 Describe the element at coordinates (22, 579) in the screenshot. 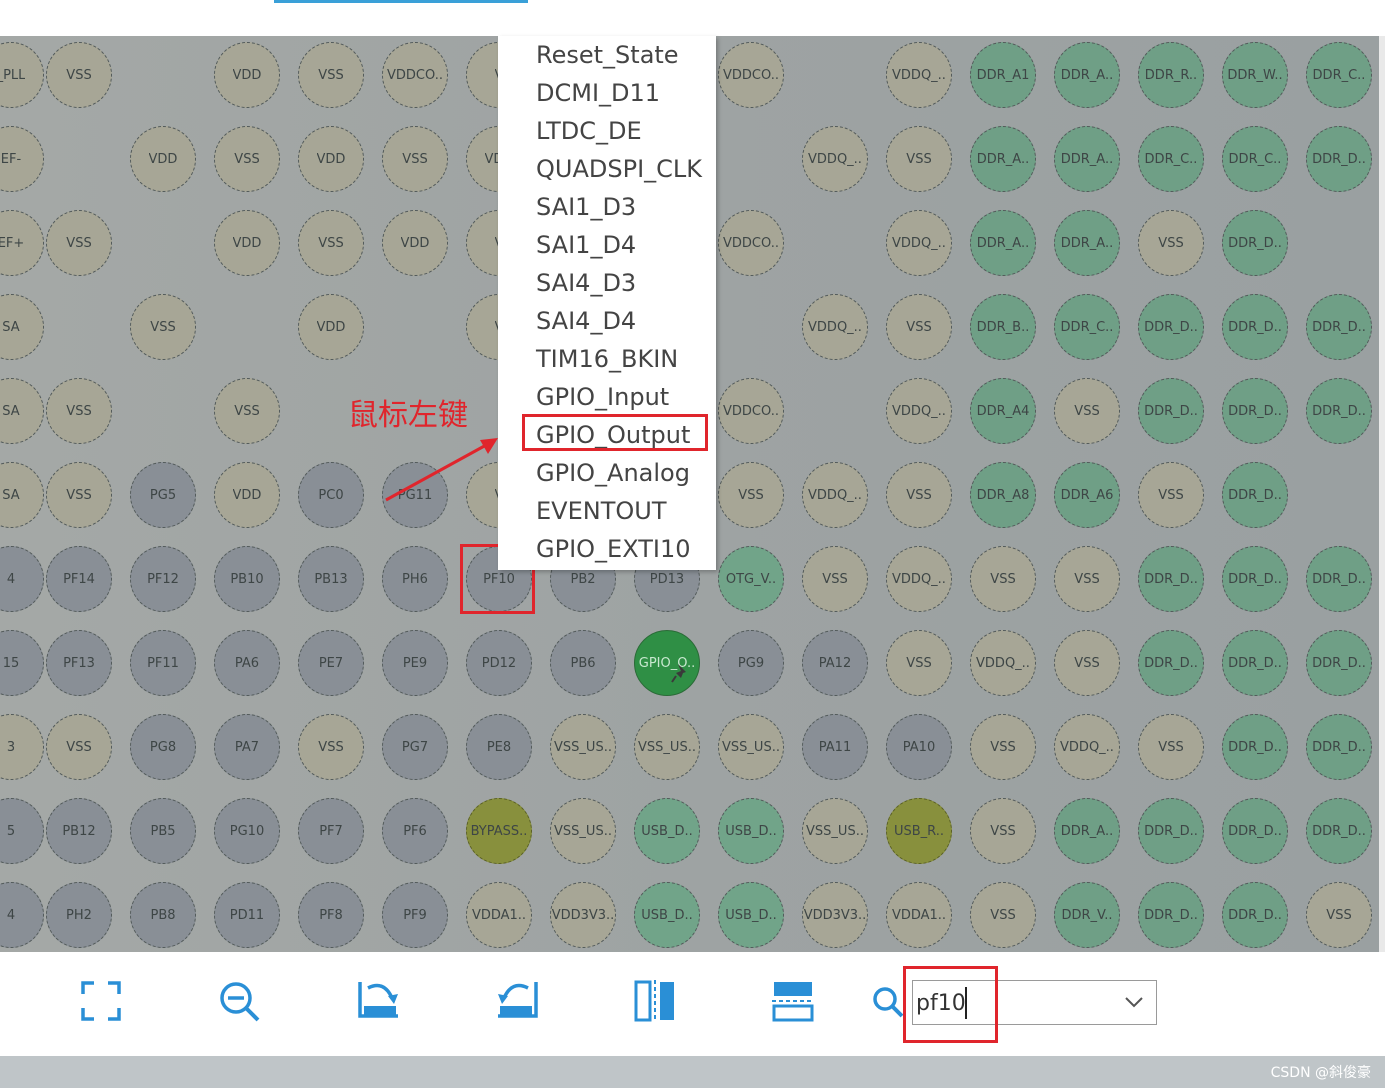

I see `pin-4: 4` at that location.